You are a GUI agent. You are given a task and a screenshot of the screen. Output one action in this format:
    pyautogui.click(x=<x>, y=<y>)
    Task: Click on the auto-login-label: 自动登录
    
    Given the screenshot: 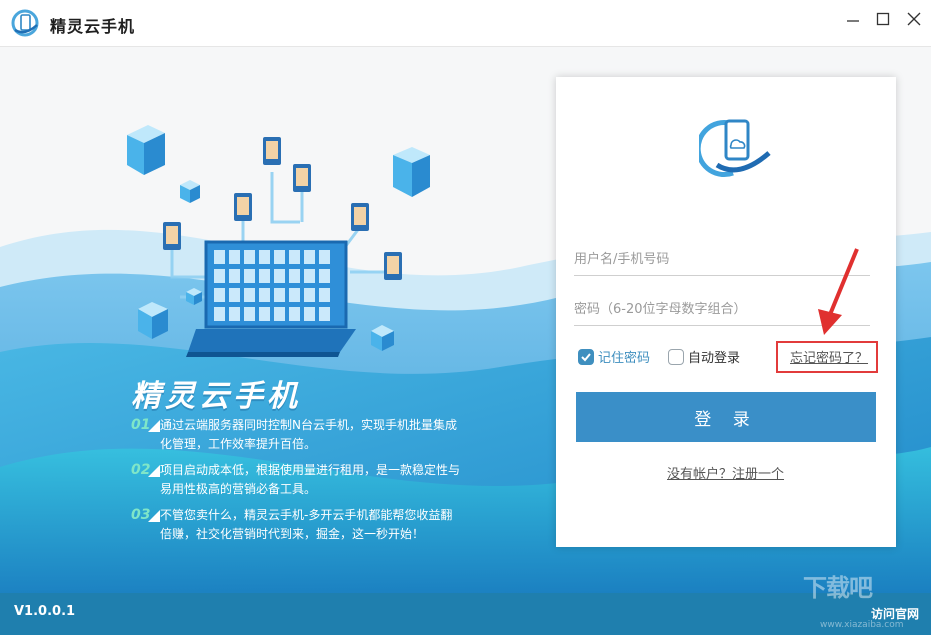 What is the action you would take?
    pyautogui.click(x=714, y=358)
    